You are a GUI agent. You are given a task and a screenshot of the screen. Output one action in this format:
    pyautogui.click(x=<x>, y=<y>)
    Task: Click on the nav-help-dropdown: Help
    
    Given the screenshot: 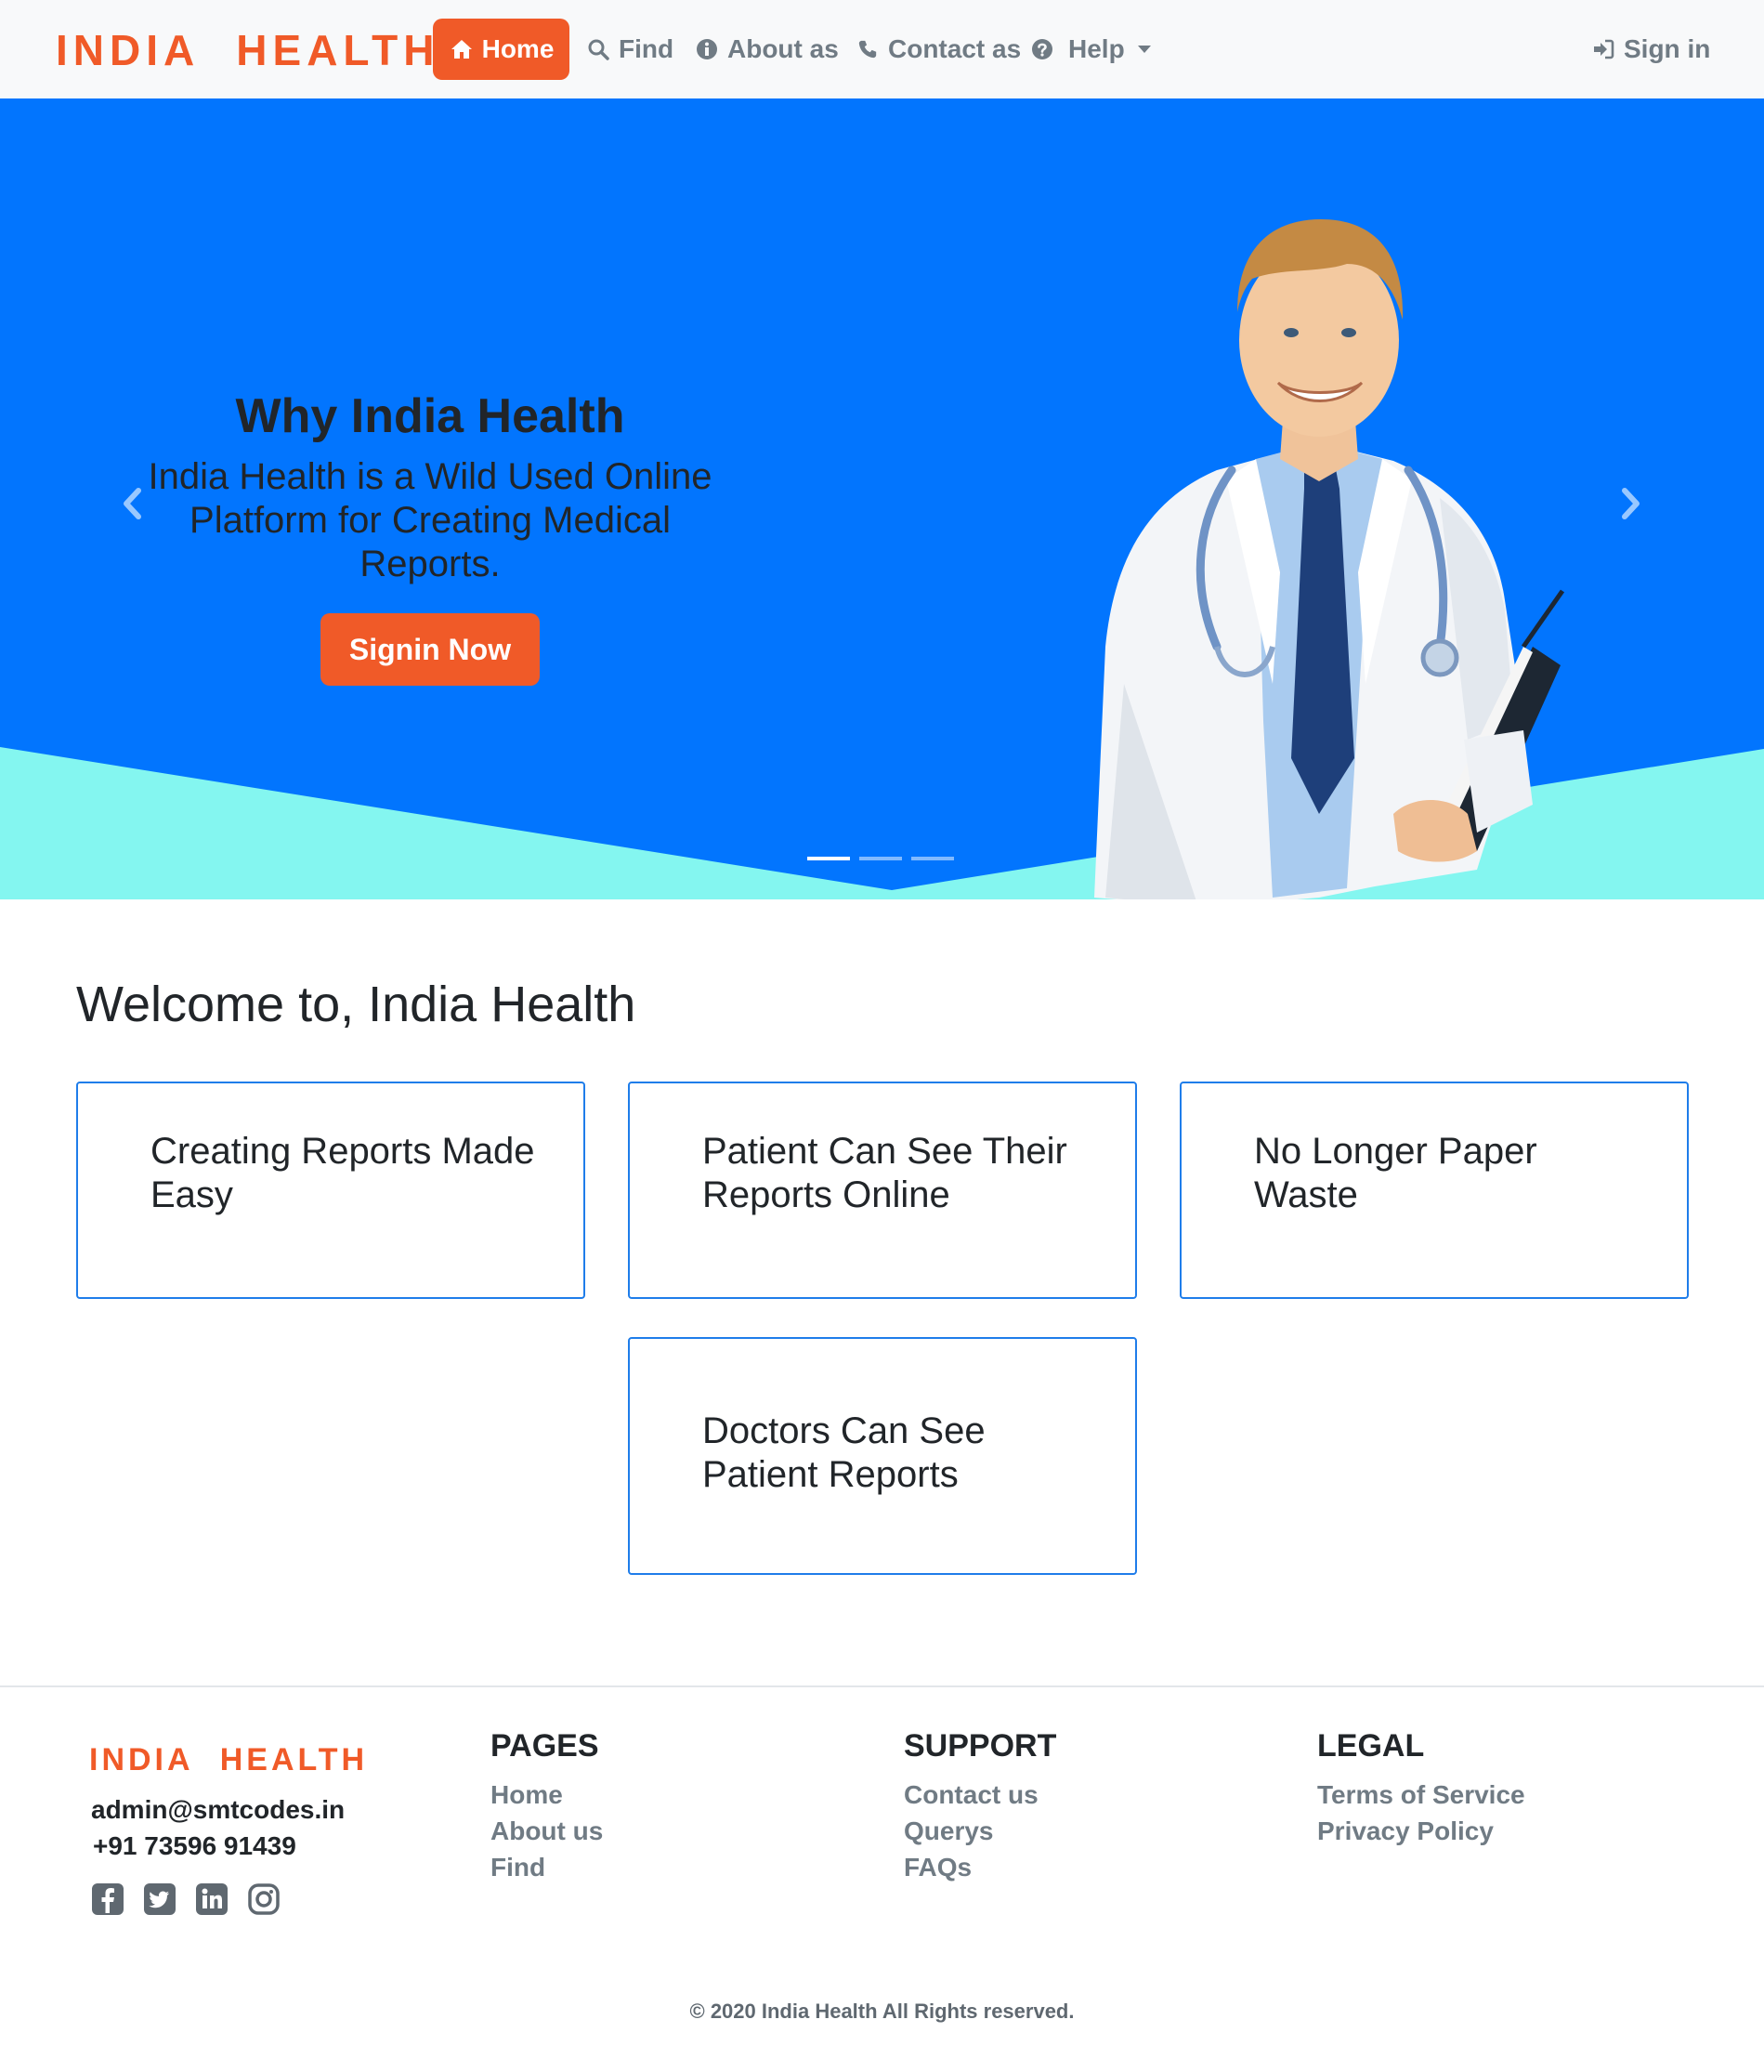 What is the action you would take?
    pyautogui.click(x=1090, y=49)
    